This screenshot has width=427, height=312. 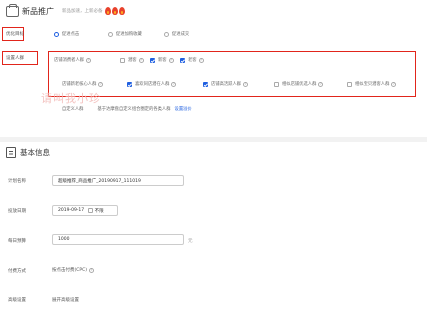 I want to click on schedule-input: 2019-09-17 不限, so click(x=85, y=210).